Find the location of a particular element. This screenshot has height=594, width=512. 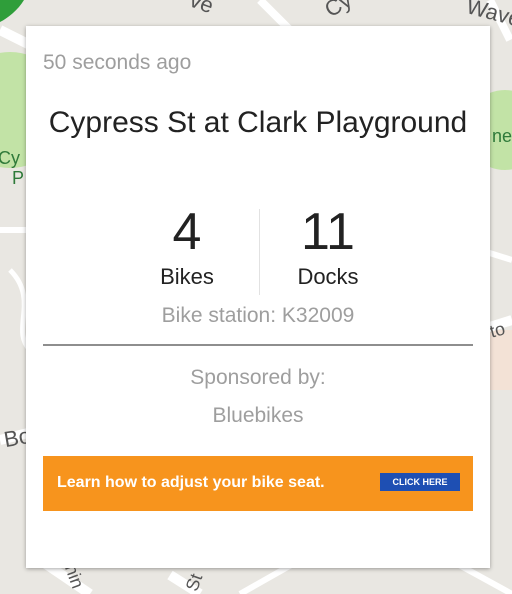

last-updated: 50 seconds ago is located at coordinates (117, 62).